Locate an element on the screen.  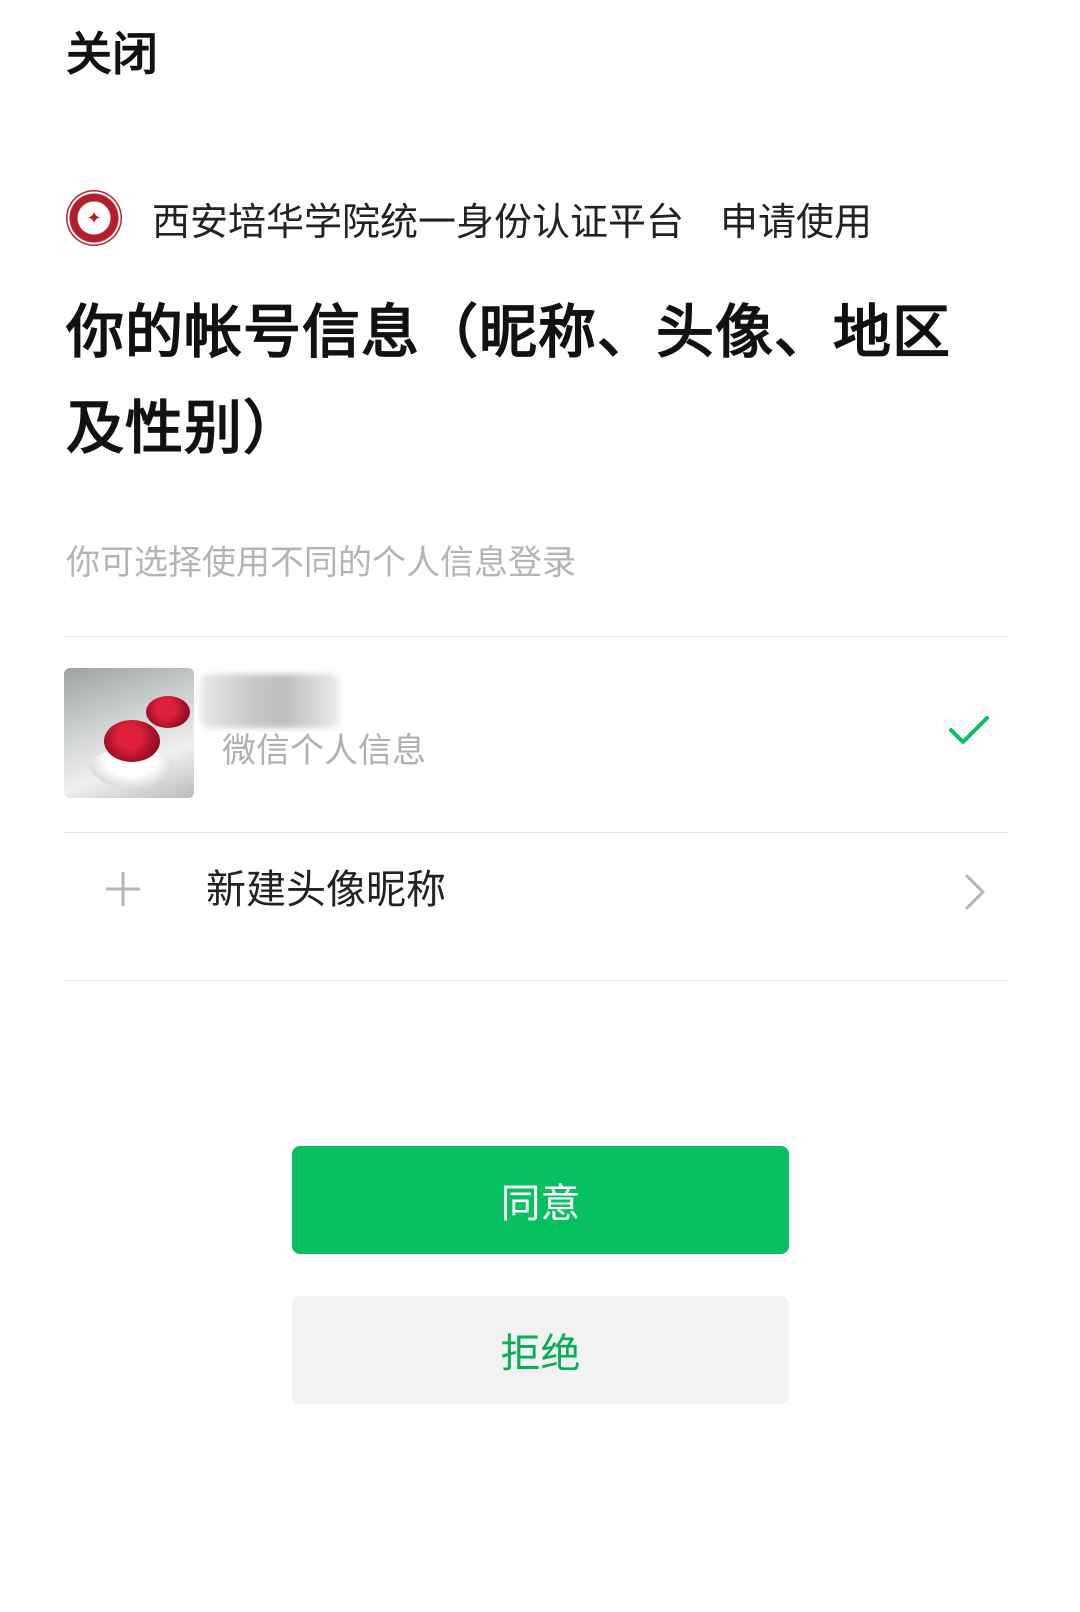
app-info-row: ✦ 西安培华学院统一身份认证平台 申请使用 is located at coordinates (469, 218).